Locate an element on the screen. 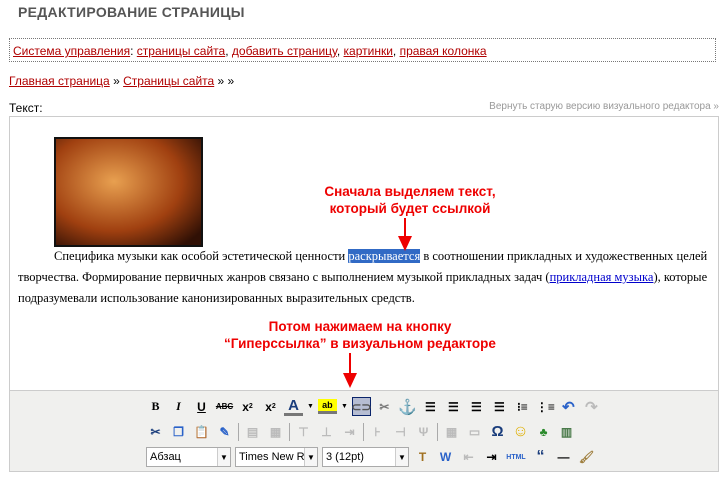  format-select: Абзац ▼ is located at coordinates (188, 457).